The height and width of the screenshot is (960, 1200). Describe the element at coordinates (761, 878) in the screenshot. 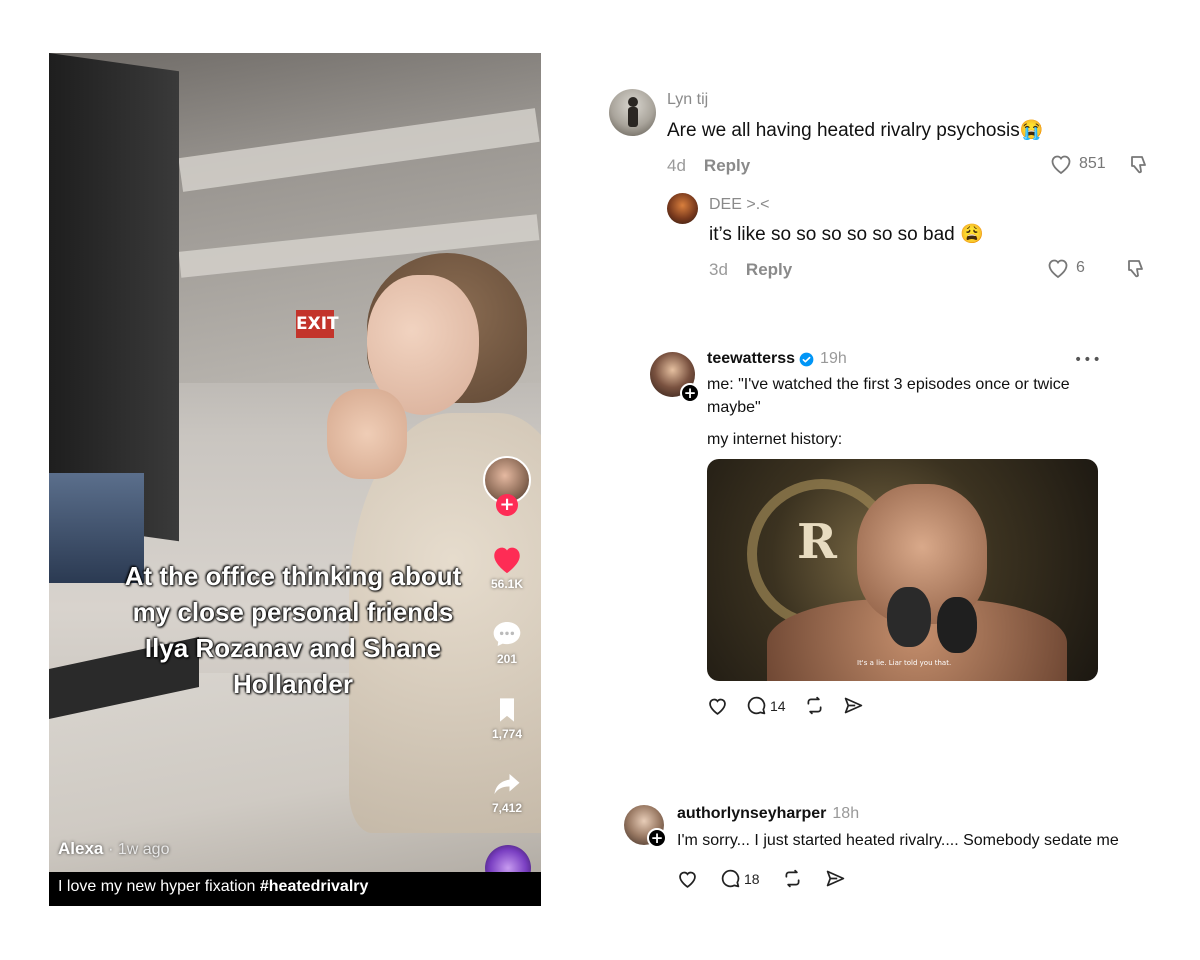

I see `thread-actions: 18` at that location.